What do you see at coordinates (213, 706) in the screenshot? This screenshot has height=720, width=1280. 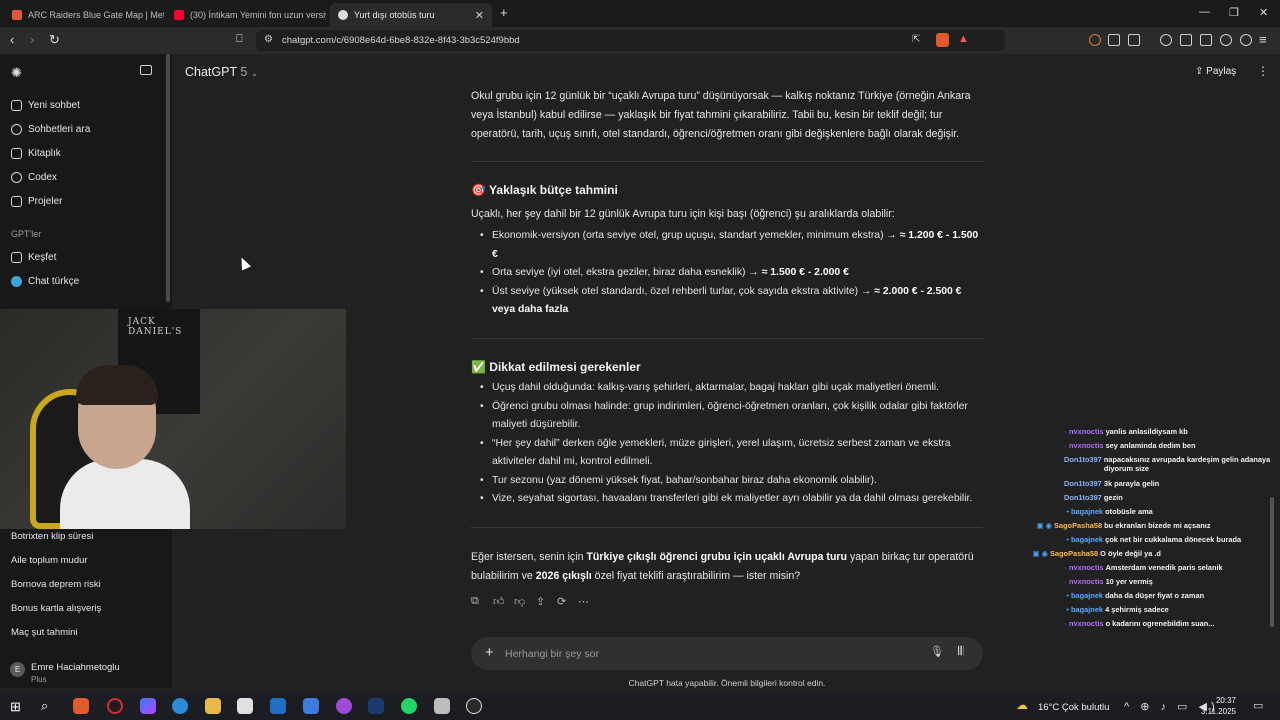 I see `file-explorer-icon` at bounding box center [213, 706].